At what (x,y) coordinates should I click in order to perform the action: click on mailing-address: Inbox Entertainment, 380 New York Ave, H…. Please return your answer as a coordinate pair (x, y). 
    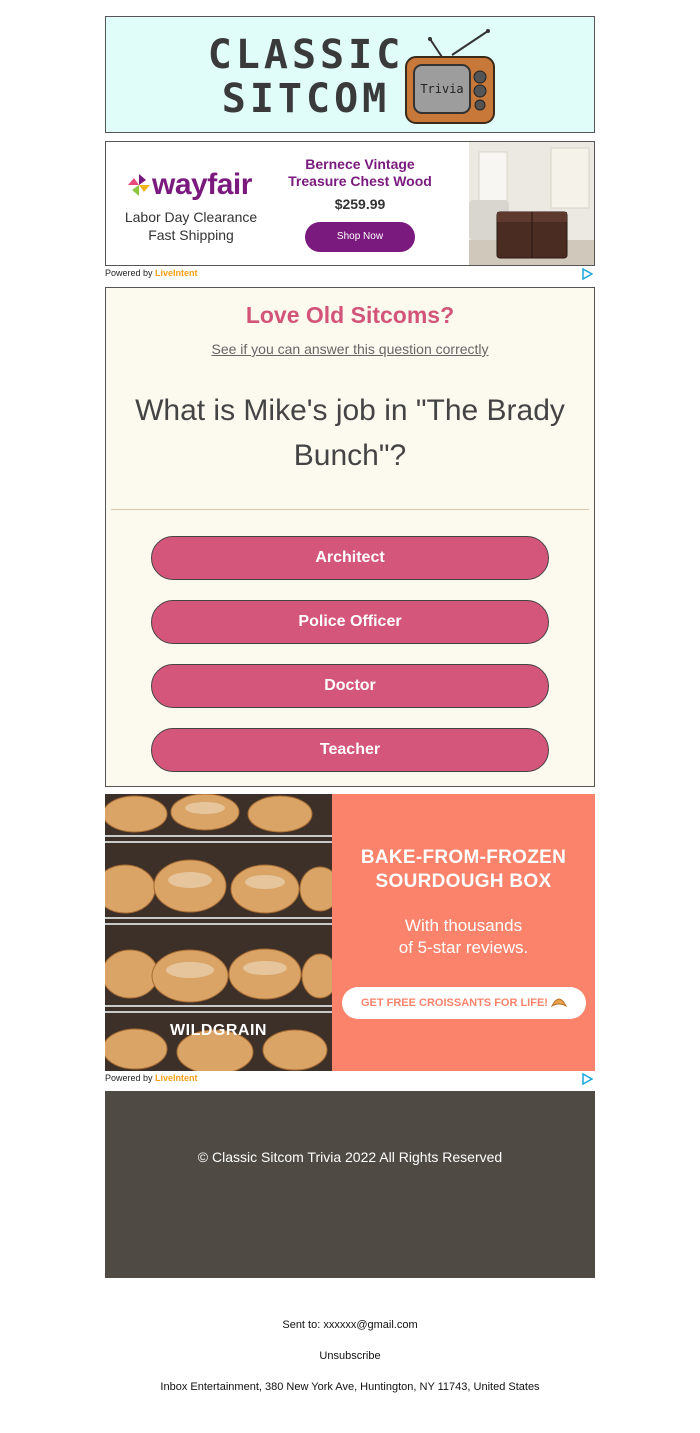
    Looking at the image, I should click on (350, 1387).